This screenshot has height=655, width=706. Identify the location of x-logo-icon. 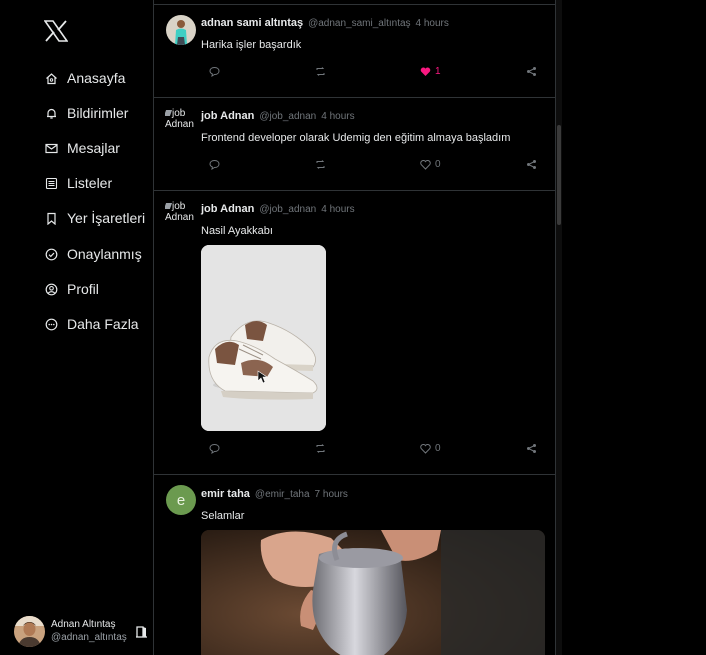
(56, 31).